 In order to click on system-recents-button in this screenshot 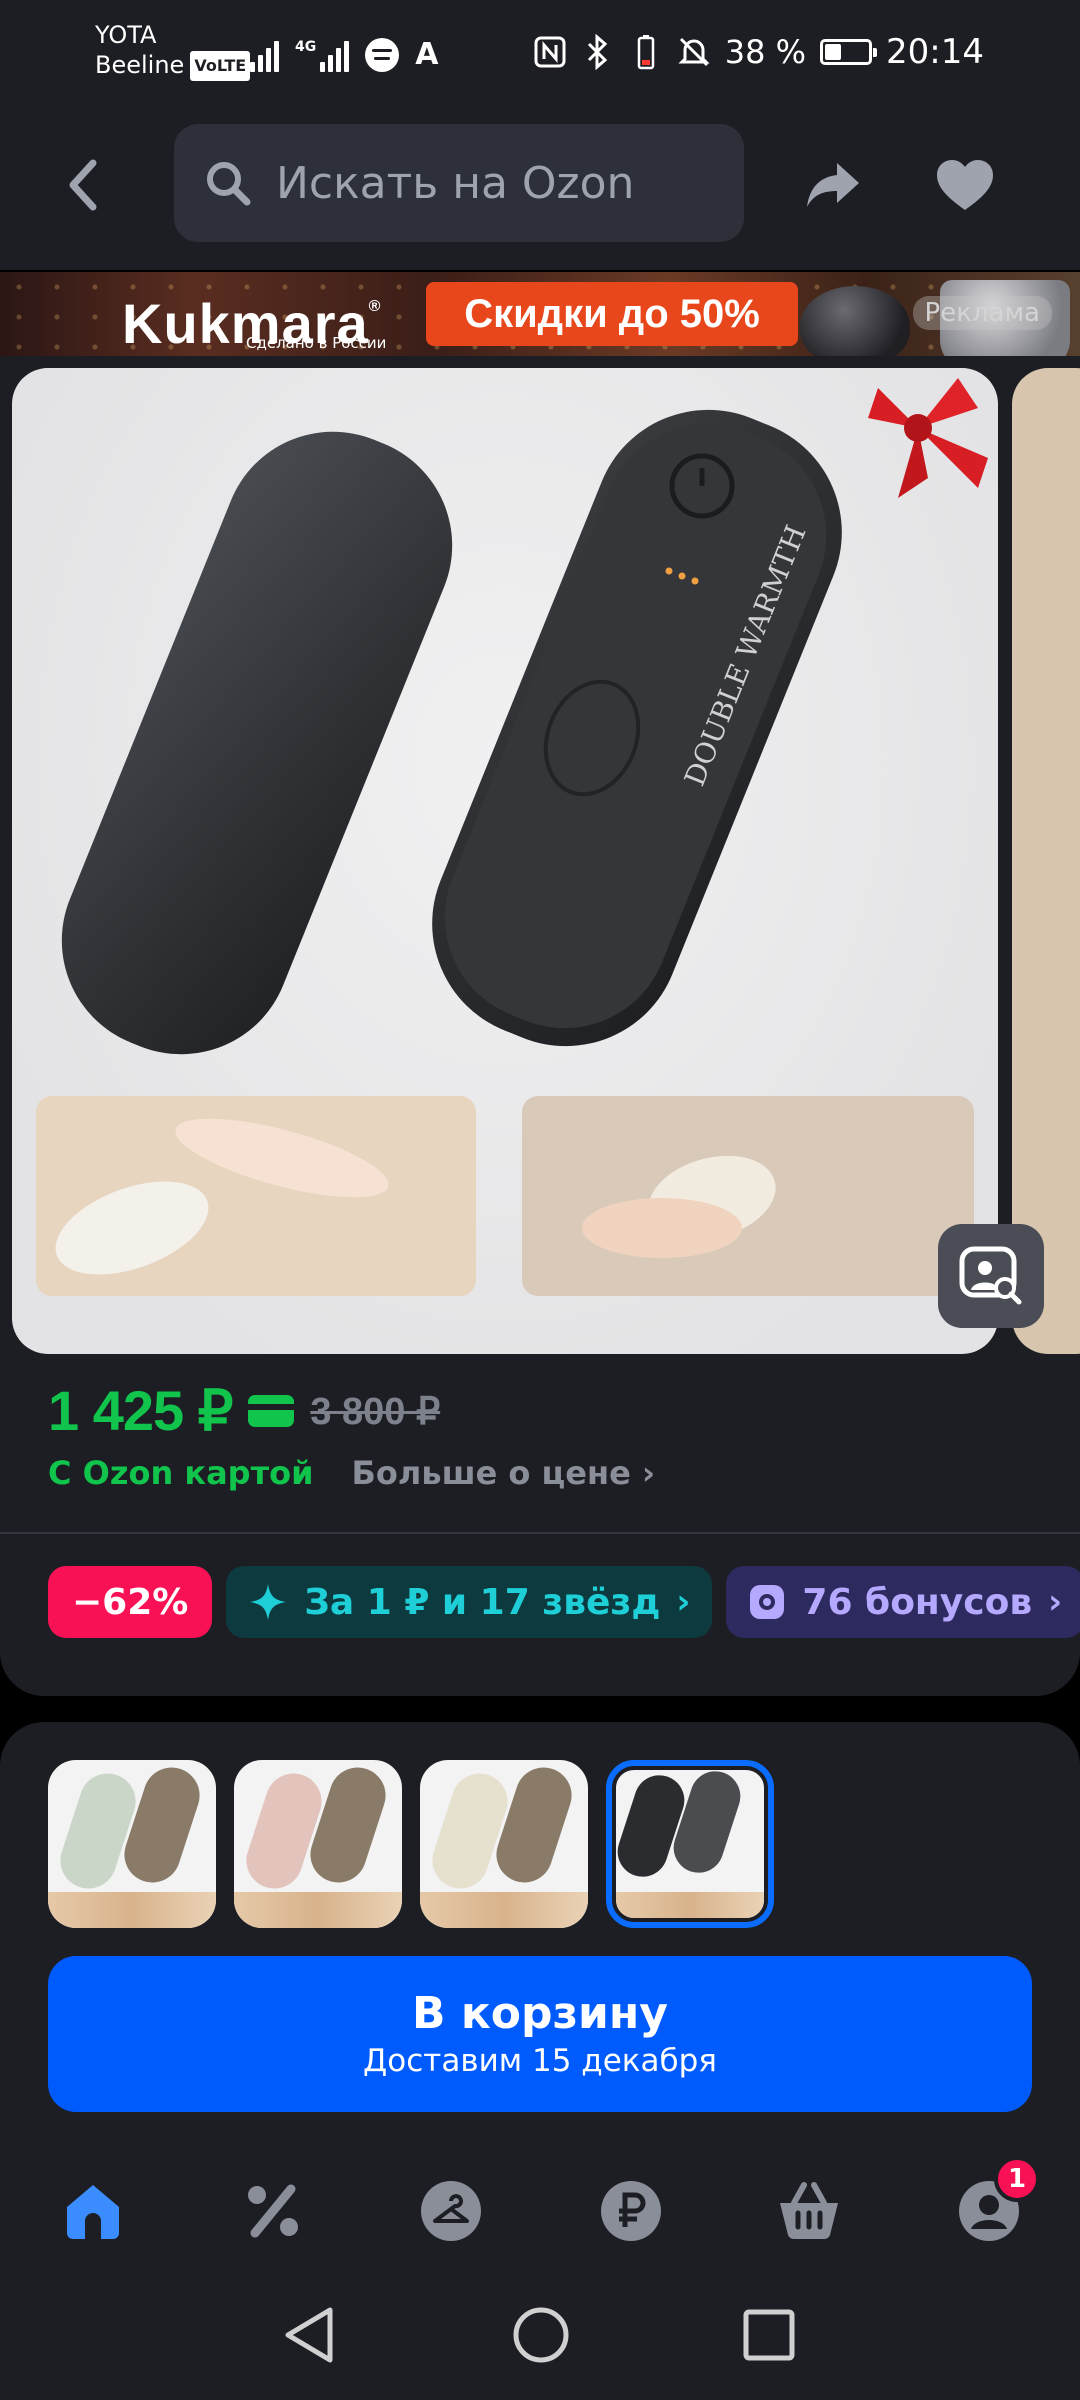, I will do `click(769, 2335)`.